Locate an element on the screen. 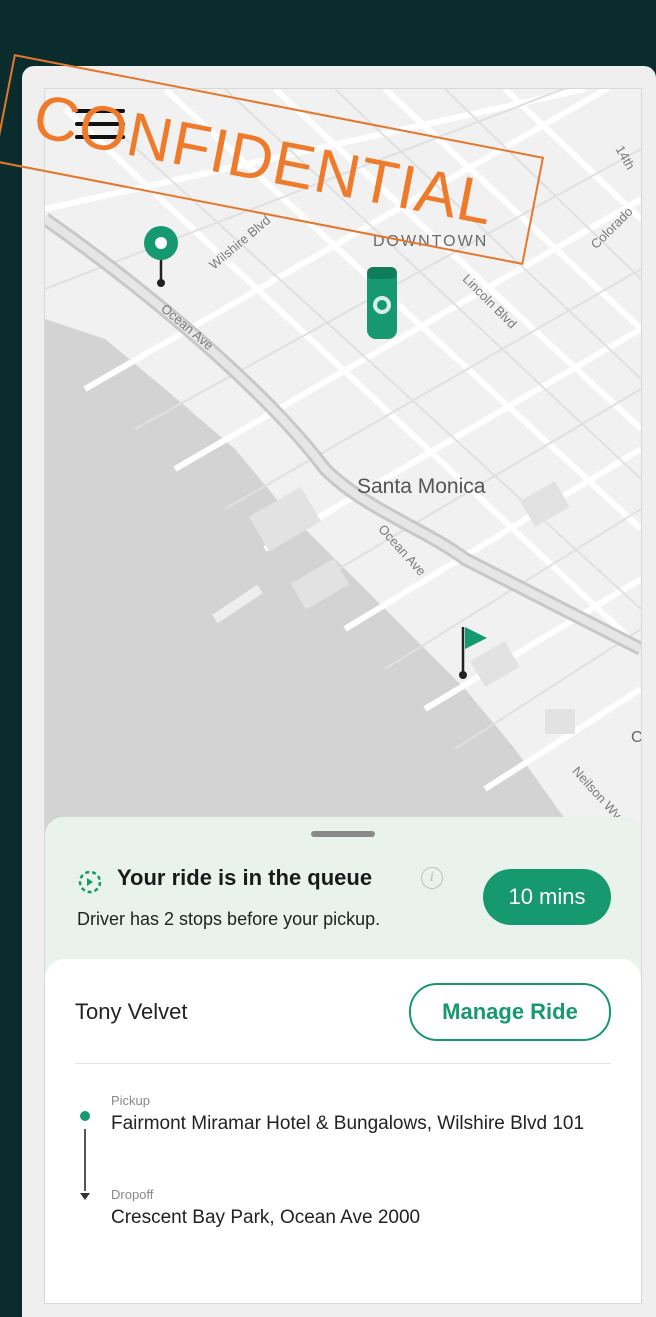 The width and height of the screenshot is (656, 1317). queue-status-title: Your ride is in the queue is located at coordinates (245, 877).